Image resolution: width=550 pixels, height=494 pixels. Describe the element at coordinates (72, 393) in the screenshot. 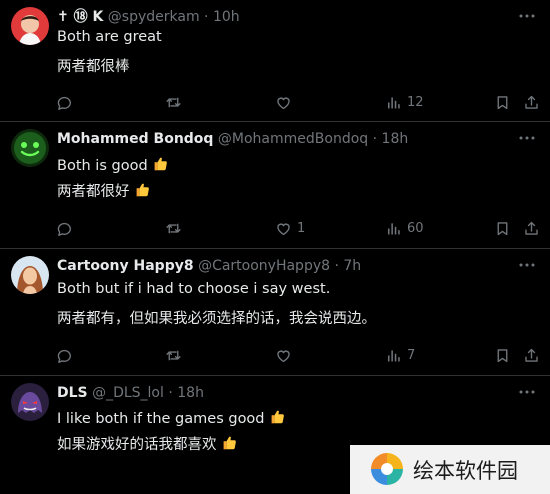

I see `display-name: DLS` at that location.